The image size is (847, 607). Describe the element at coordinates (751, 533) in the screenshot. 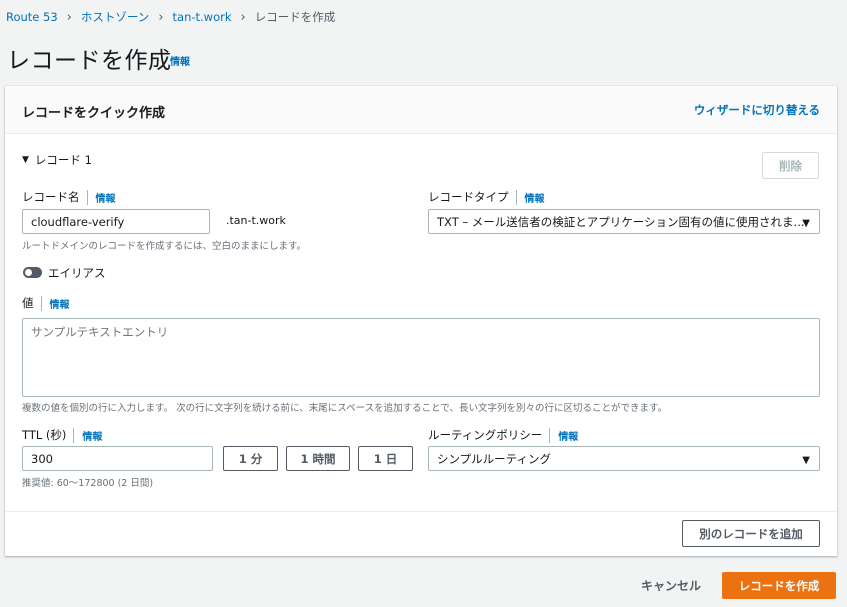

I see `add-another-record-button: 別のレコードを追加` at that location.